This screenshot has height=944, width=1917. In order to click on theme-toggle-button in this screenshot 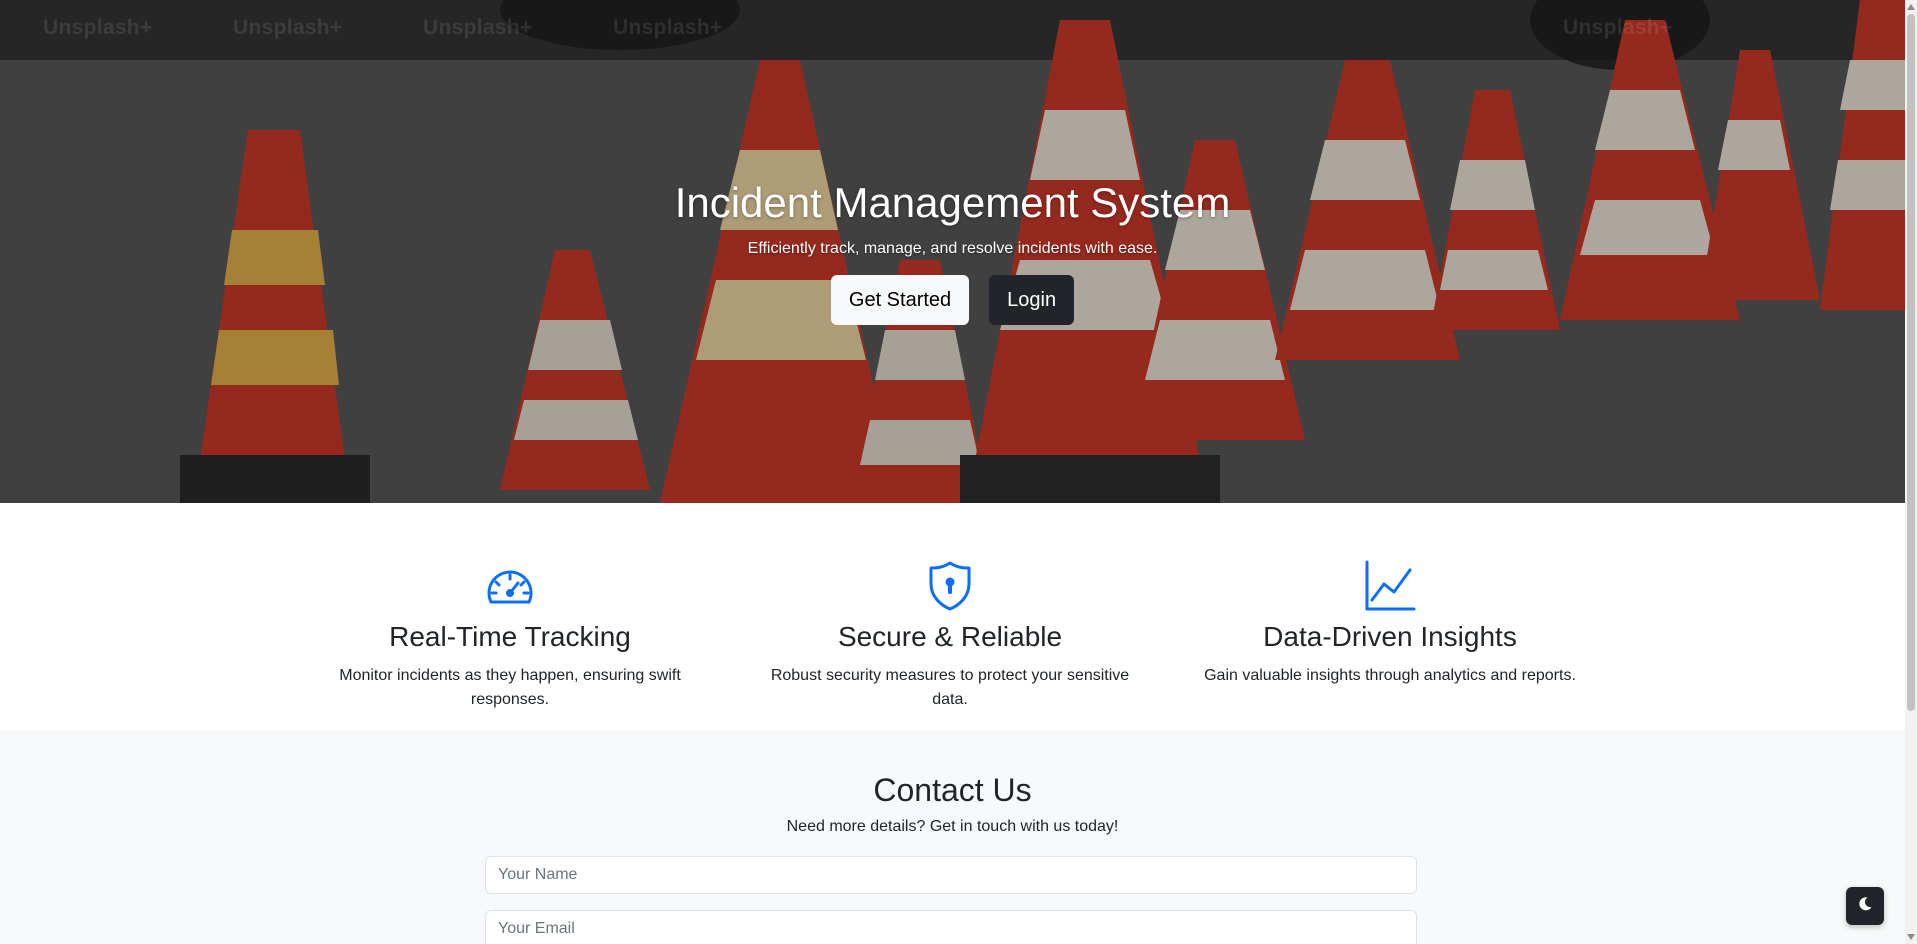, I will do `click(1865, 906)`.